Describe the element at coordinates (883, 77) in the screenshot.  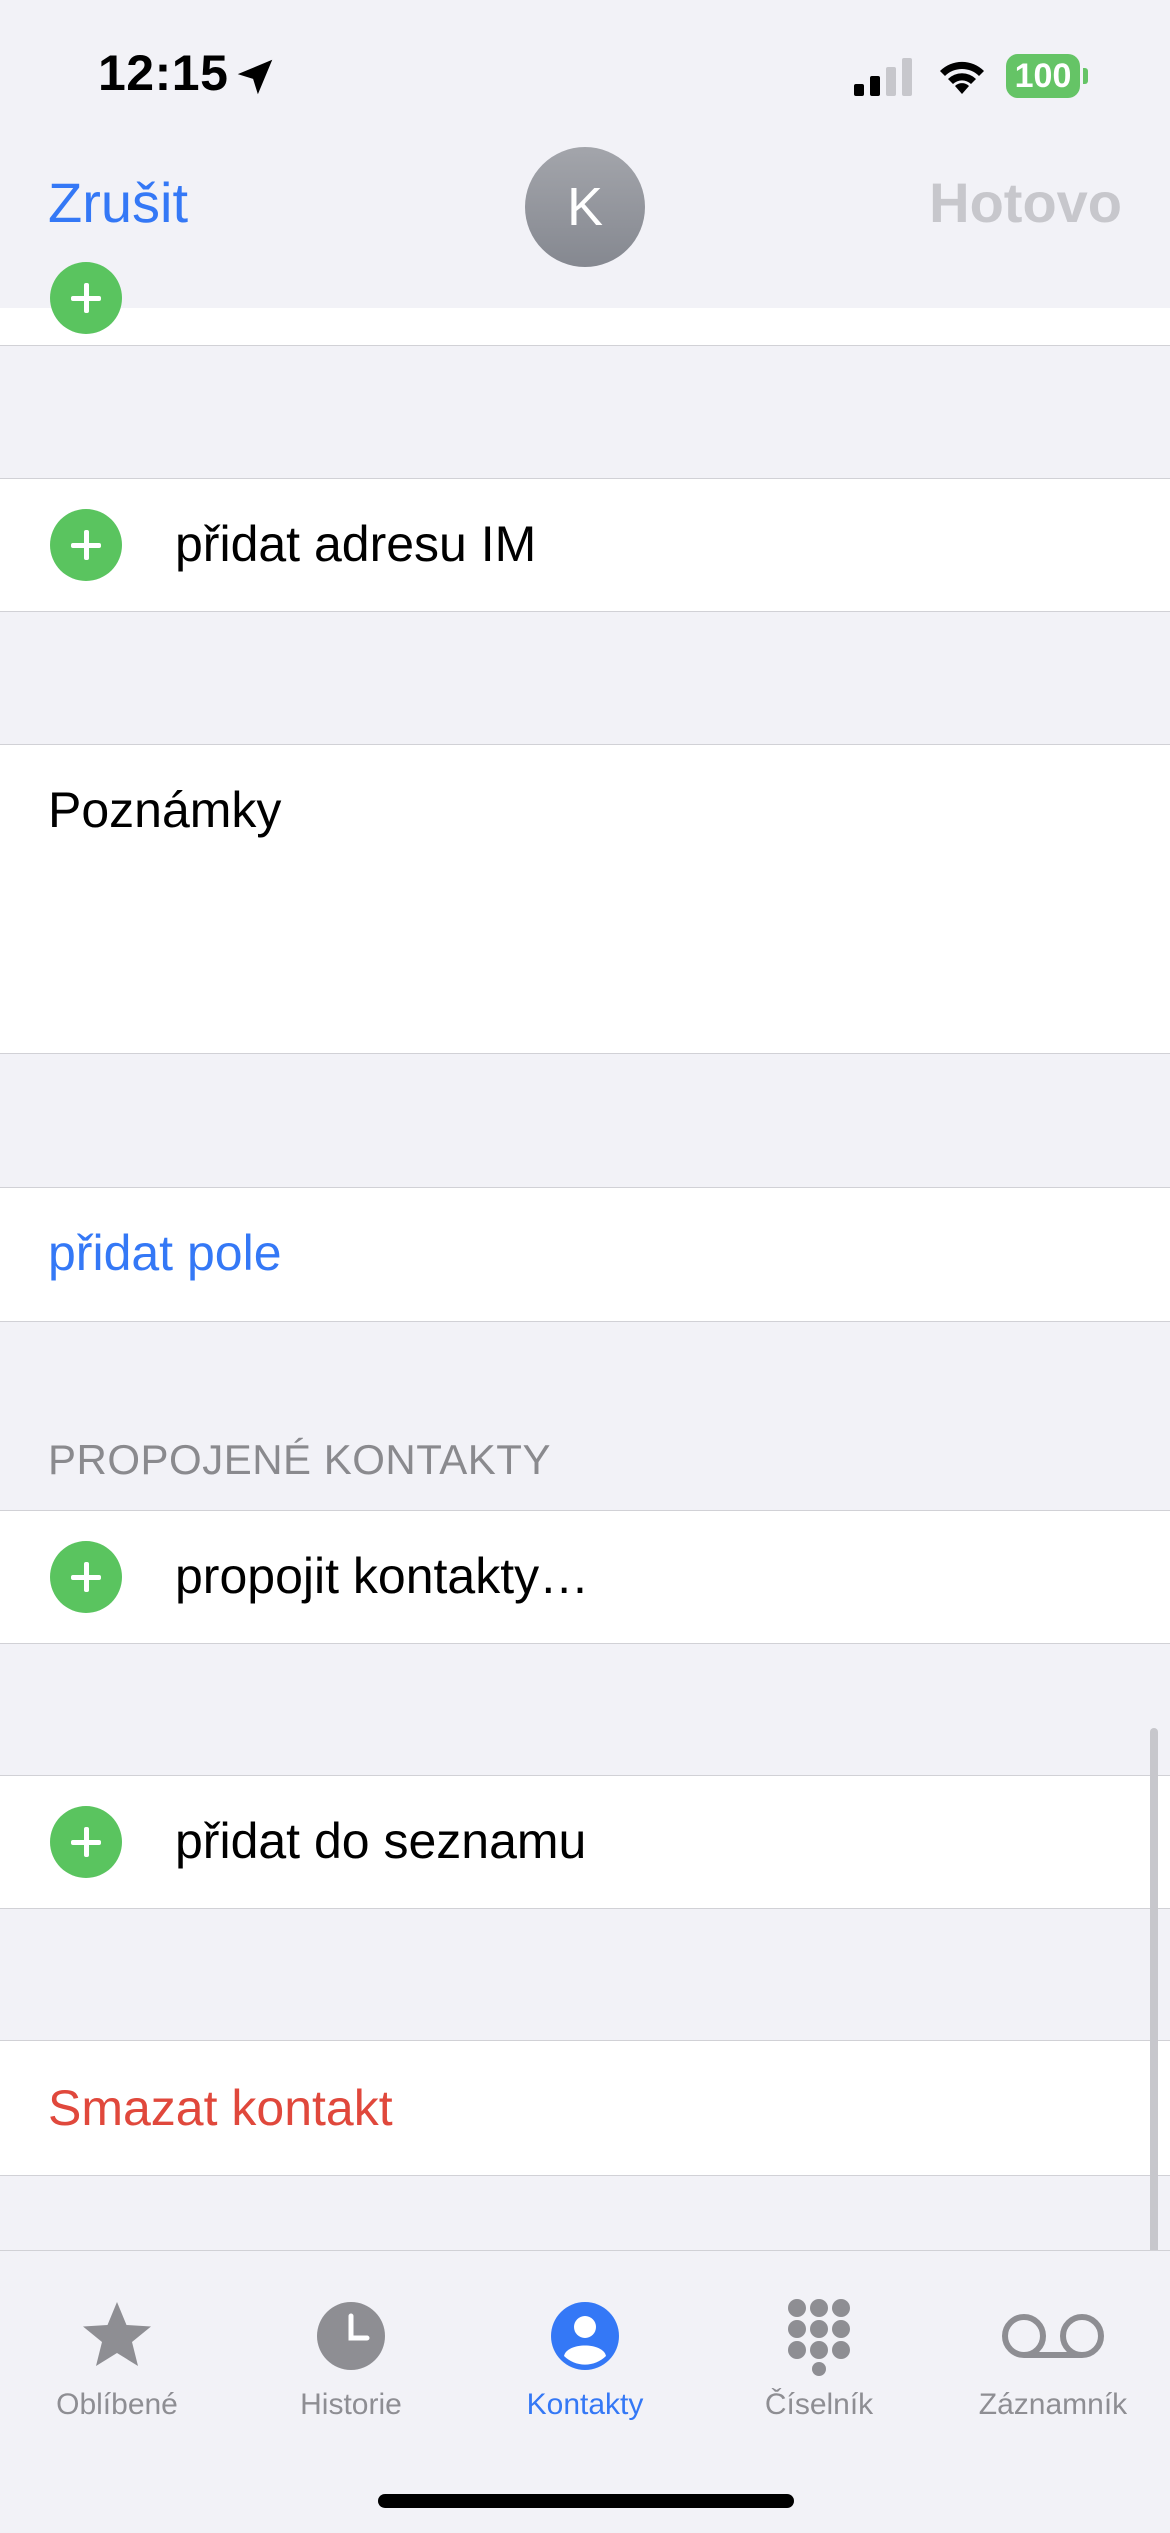
I see `cellular-signal-icon` at that location.